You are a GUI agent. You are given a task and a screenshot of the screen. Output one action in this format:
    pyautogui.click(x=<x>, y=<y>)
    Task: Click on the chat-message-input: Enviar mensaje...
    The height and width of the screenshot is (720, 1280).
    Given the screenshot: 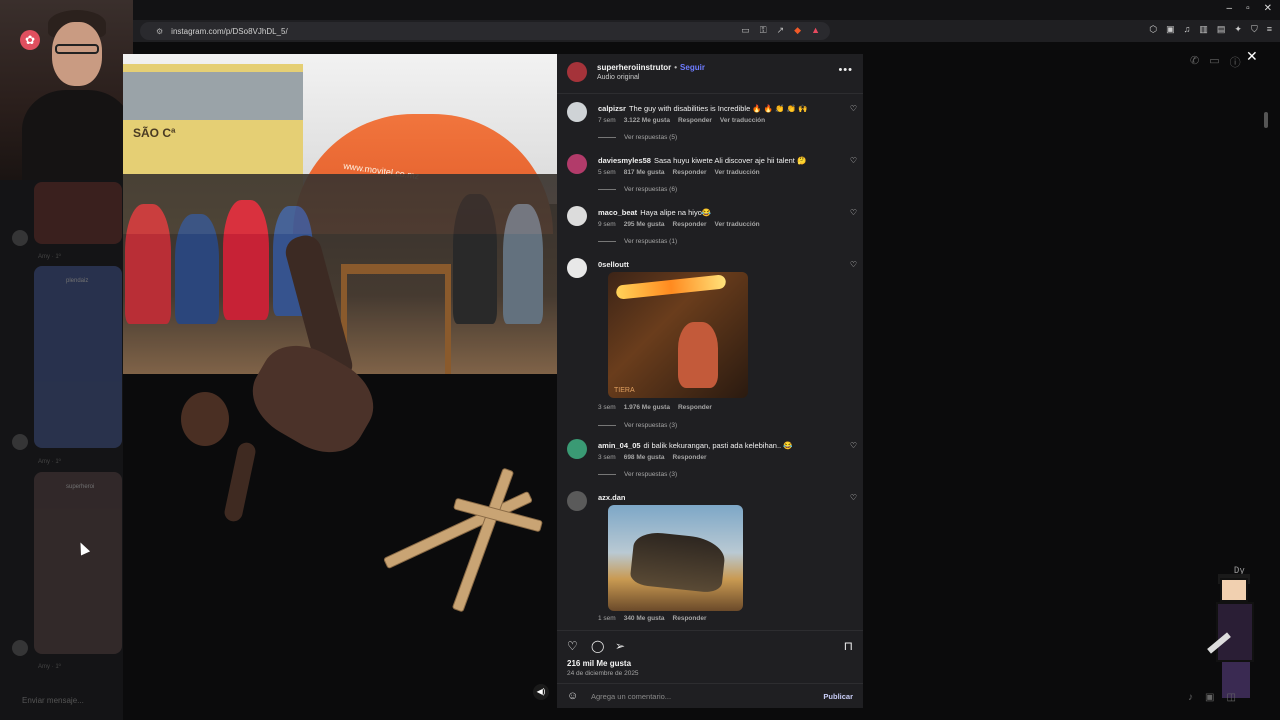 What is the action you would take?
    pyautogui.click(x=53, y=700)
    